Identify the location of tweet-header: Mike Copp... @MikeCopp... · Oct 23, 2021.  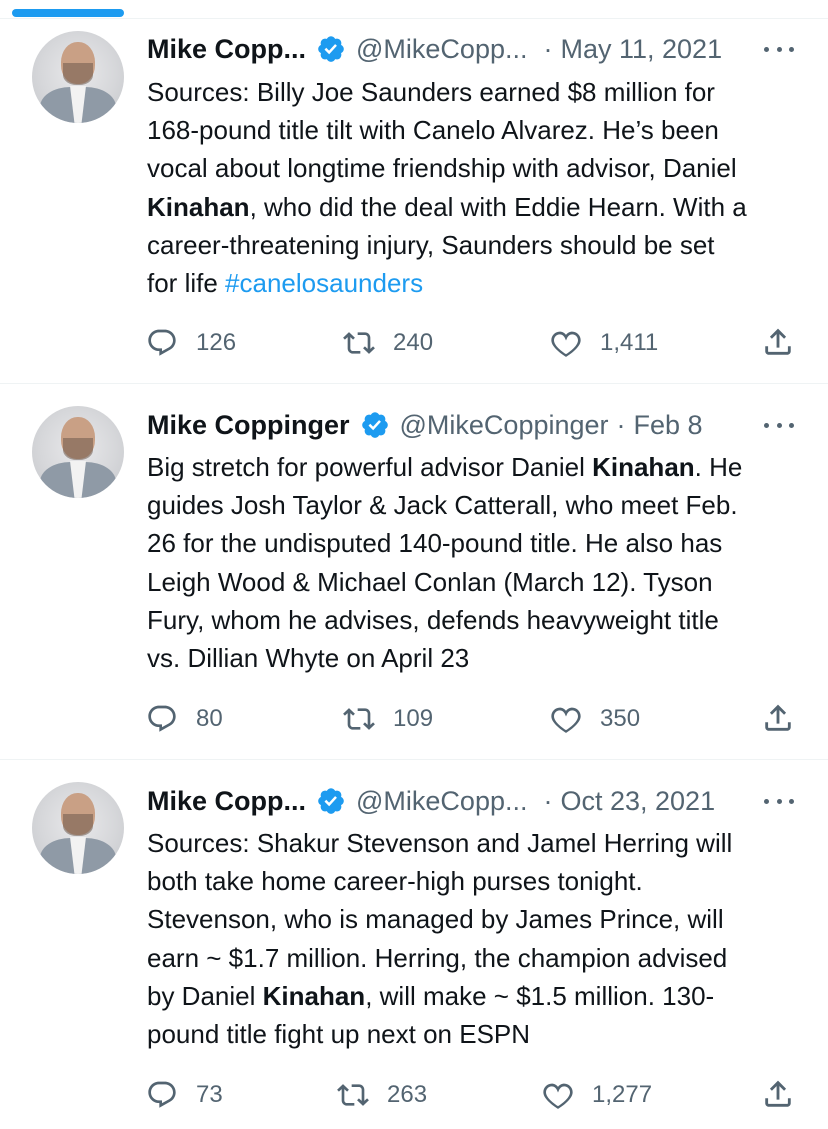
(431, 801).